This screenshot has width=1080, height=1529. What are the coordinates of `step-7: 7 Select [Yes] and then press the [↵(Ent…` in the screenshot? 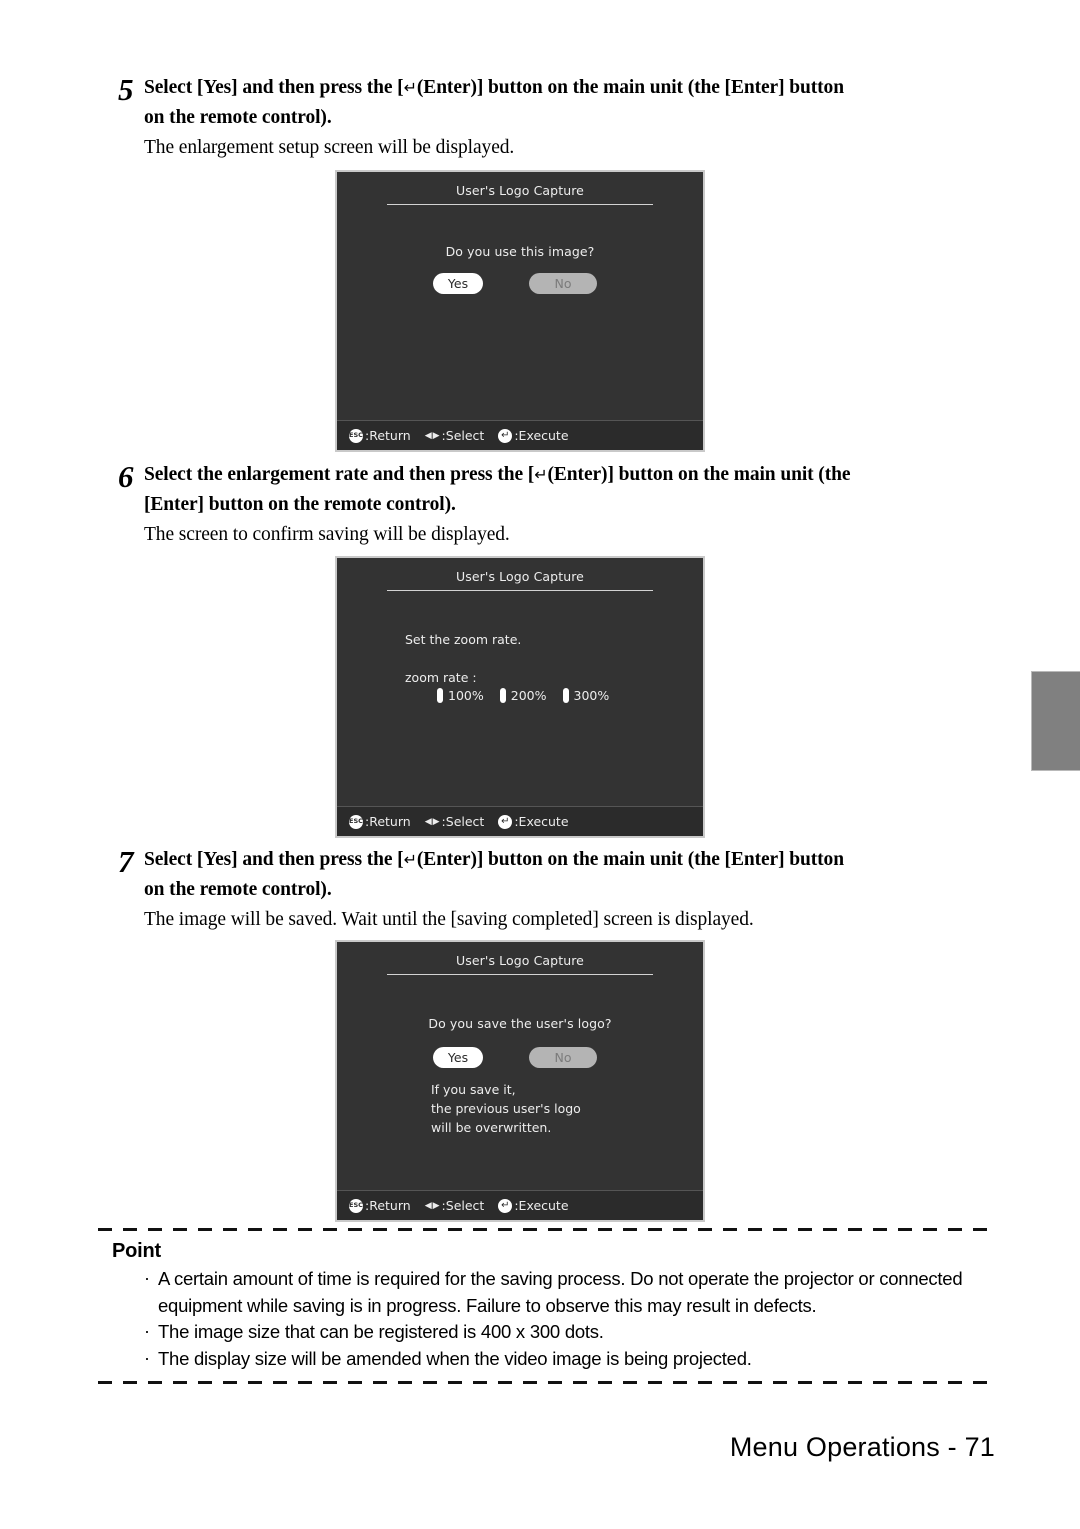 It's located at (558, 889).